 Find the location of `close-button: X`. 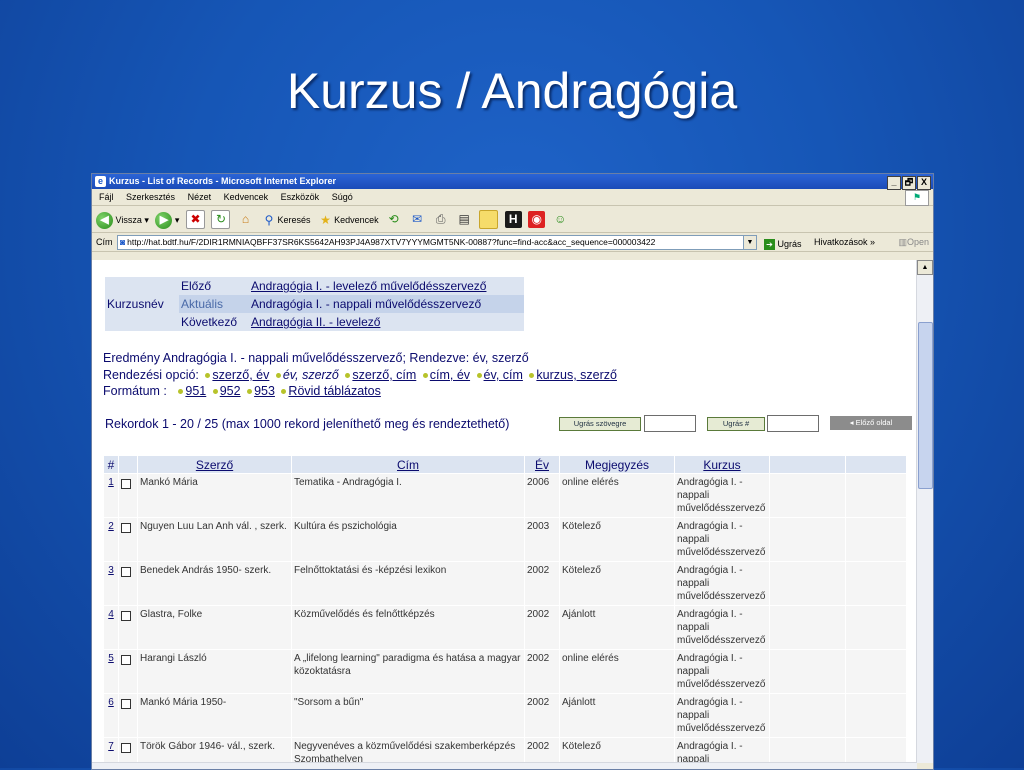

close-button: X is located at coordinates (924, 183).